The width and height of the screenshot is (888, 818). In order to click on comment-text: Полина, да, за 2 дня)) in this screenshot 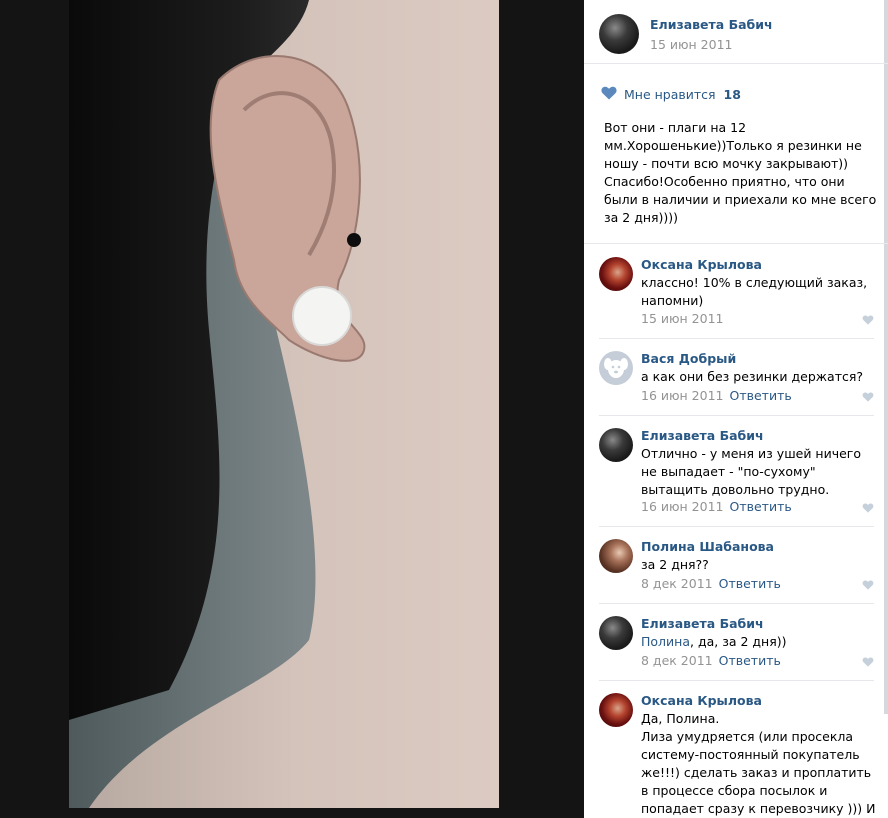, I will do `click(759, 642)`.